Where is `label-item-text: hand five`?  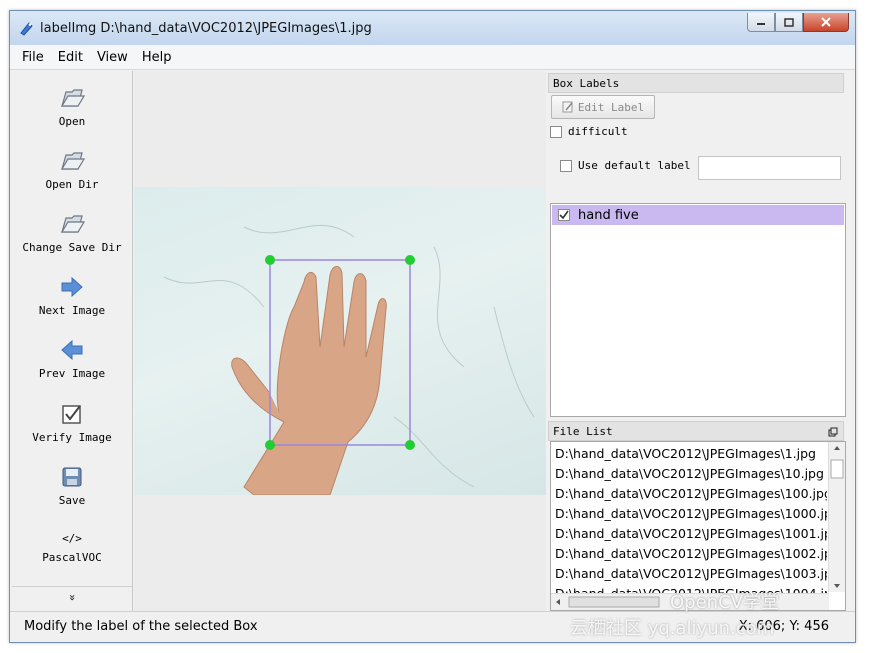 label-item-text: hand five is located at coordinates (608, 215).